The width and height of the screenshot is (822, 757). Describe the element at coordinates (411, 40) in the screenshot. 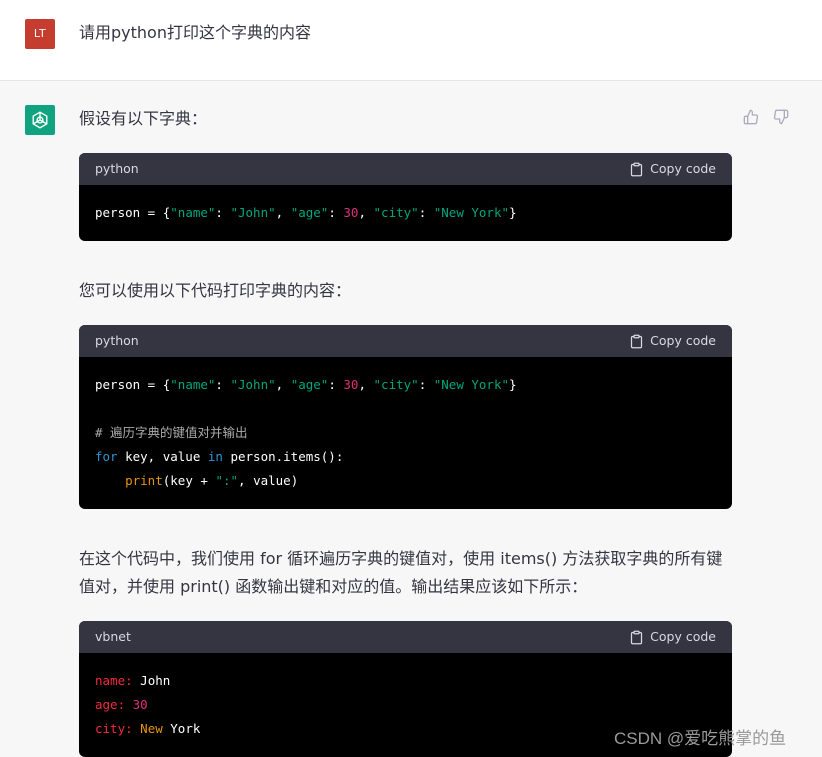

I see `user-message-row: LT 请用python打印这个字典的内容` at that location.